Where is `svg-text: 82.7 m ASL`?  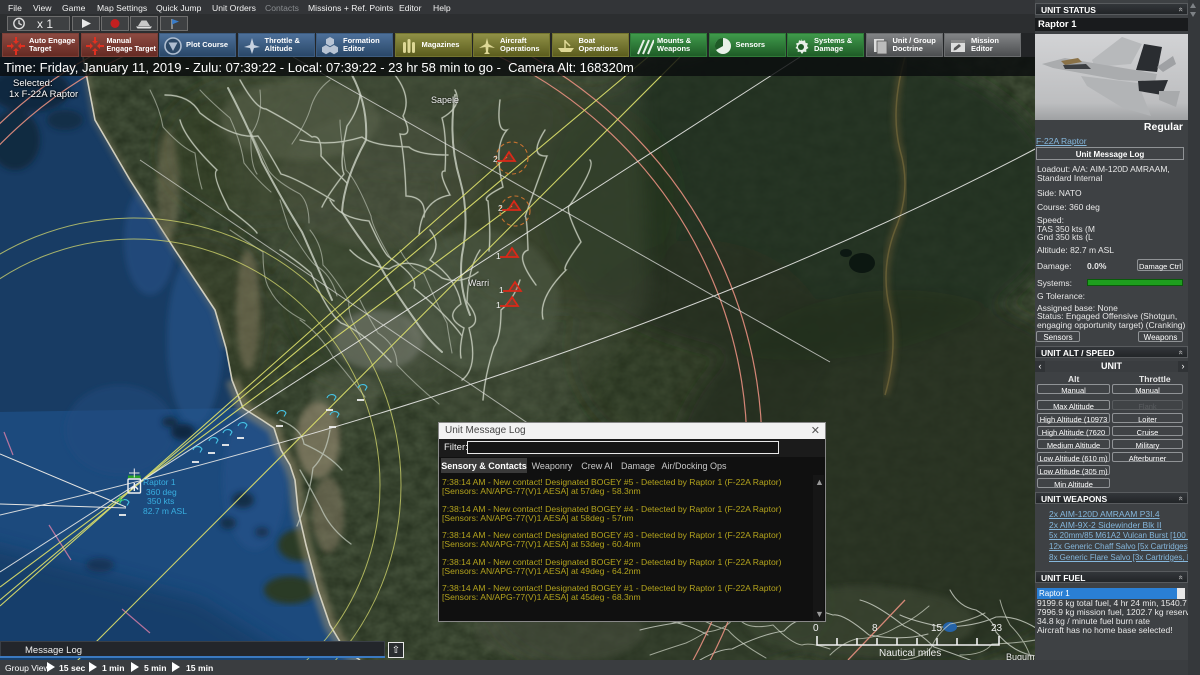 svg-text: 82.7 m ASL is located at coordinates (165, 511).